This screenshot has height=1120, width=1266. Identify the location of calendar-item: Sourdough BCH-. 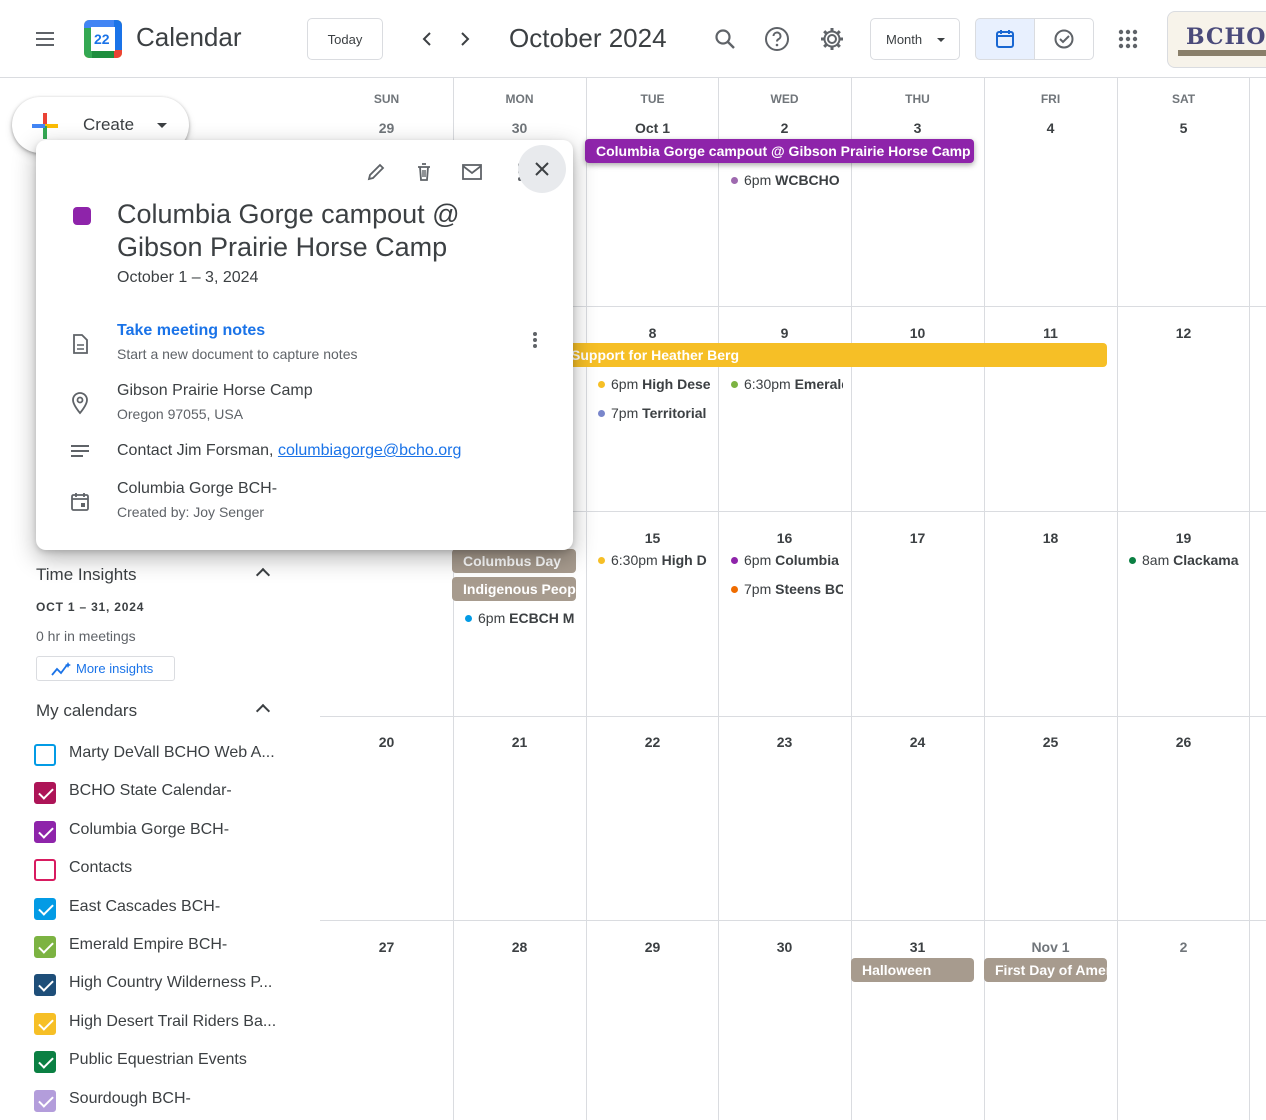
(174, 1100).